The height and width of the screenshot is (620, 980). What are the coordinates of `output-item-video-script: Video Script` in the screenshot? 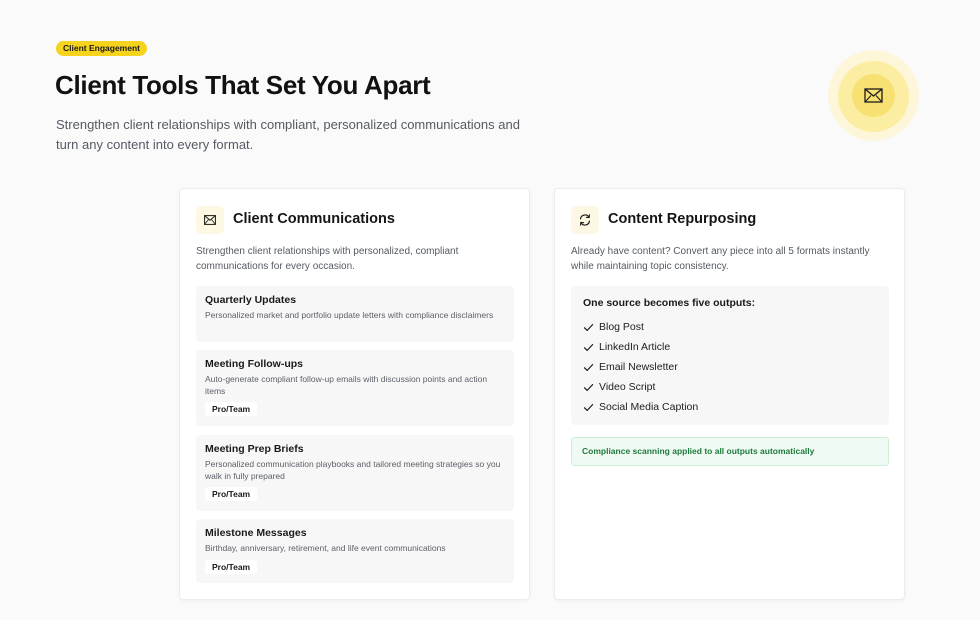 It's located at (730, 387).